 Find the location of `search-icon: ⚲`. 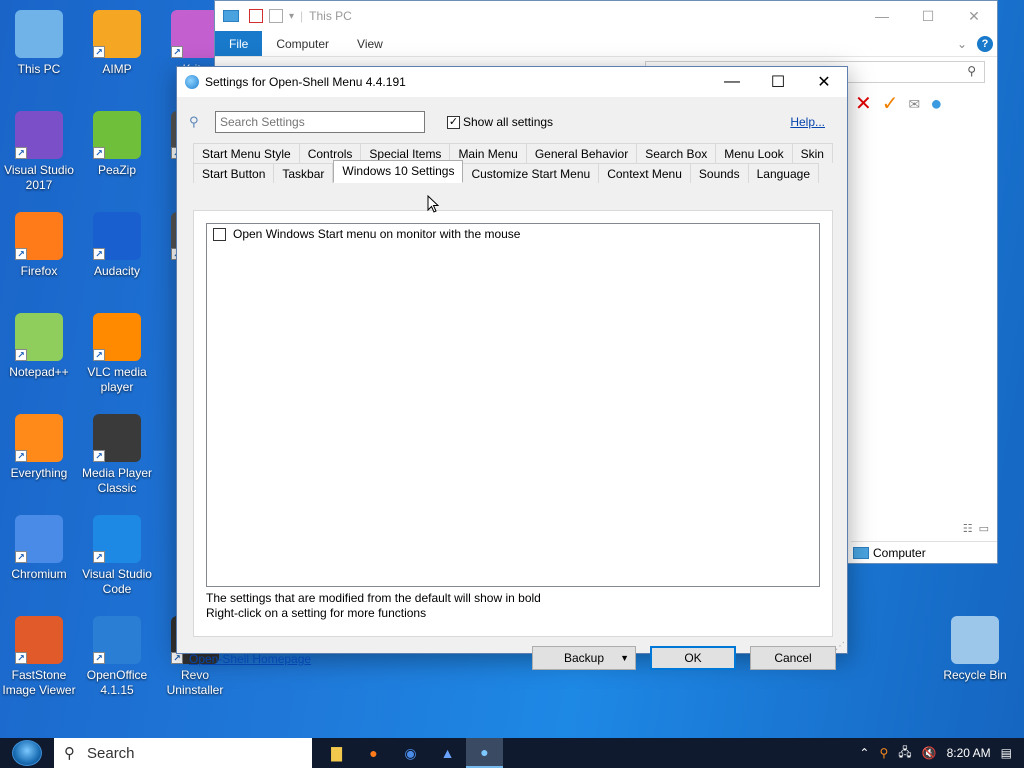

search-icon: ⚲ is located at coordinates (971, 71).